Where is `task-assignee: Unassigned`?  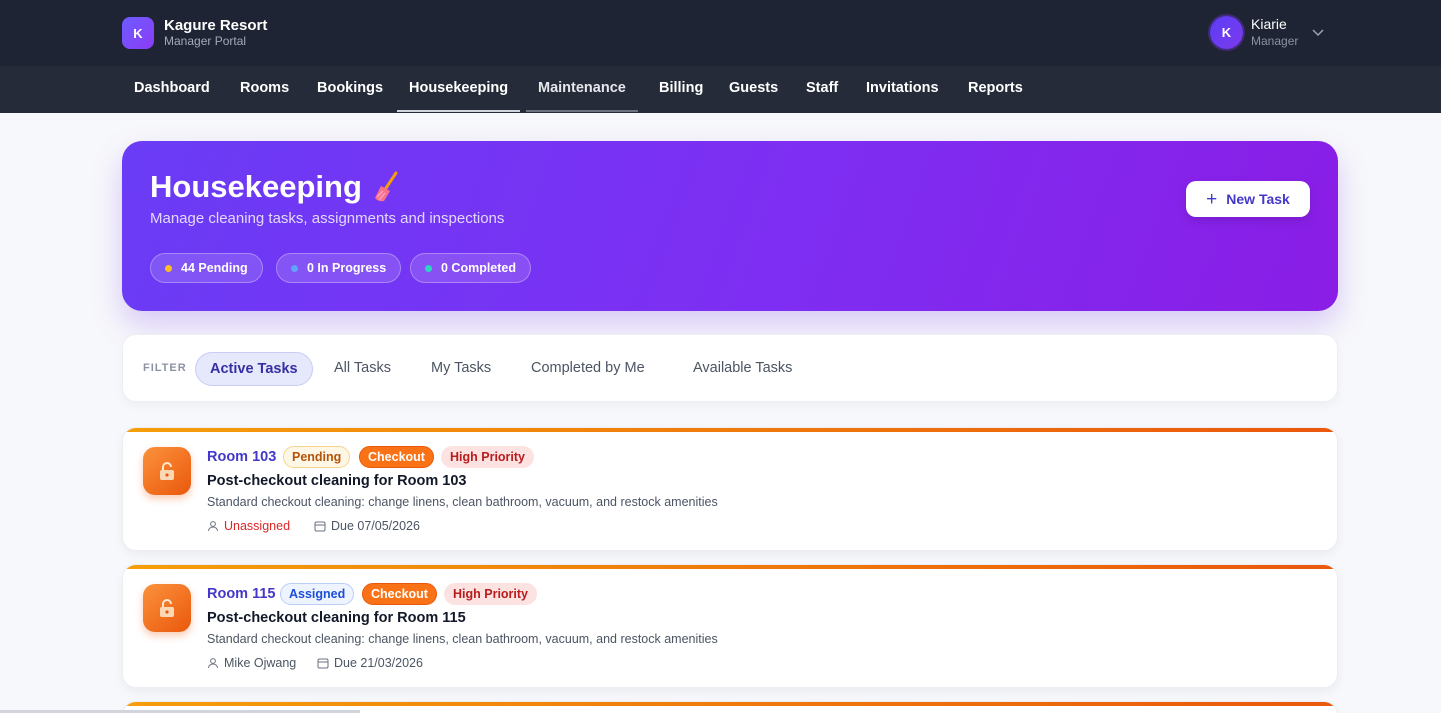
task-assignee: Unassigned is located at coordinates (248, 526).